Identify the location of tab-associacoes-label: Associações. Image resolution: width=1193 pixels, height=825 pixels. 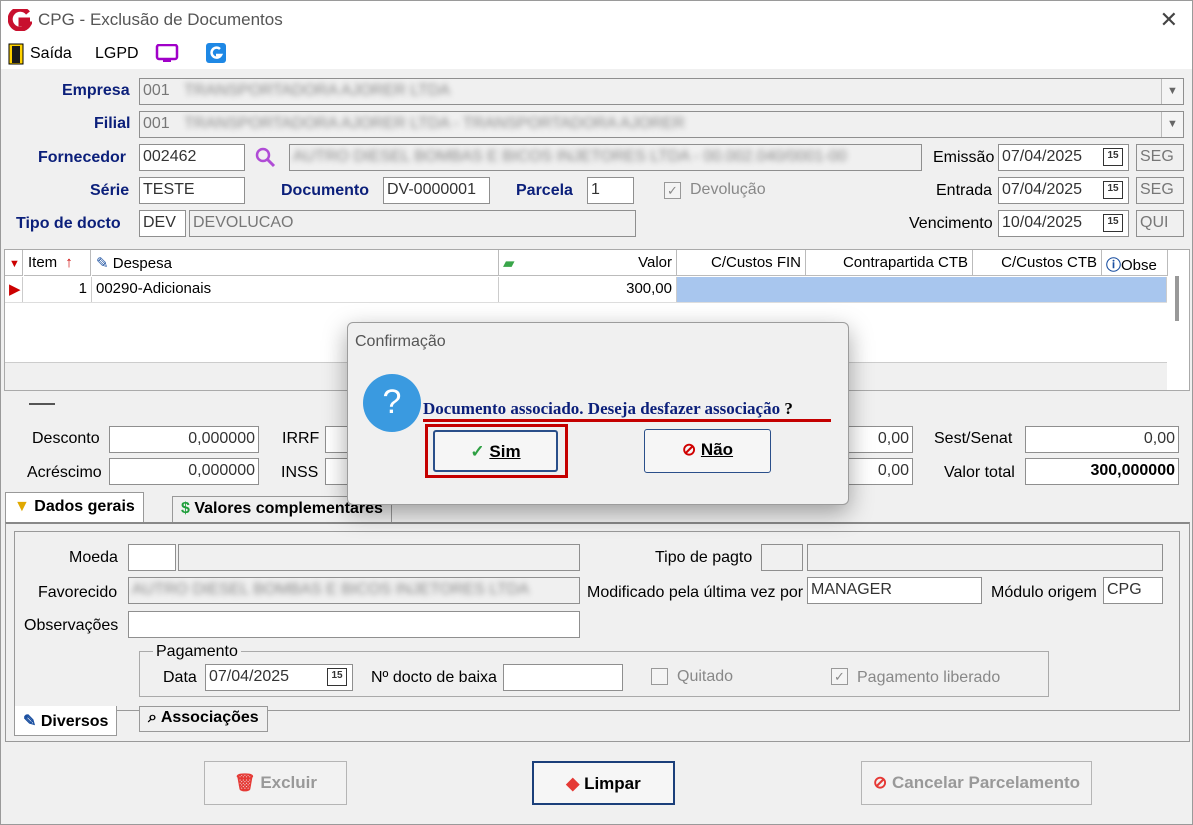
(209, 717).